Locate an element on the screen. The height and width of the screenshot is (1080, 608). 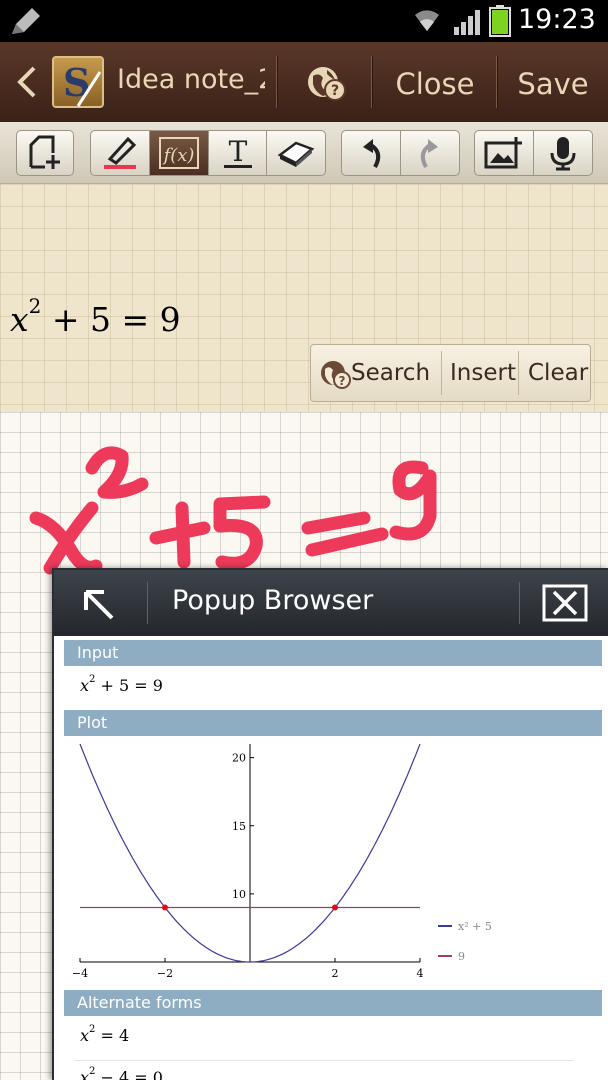
insert-image-icon is located at coordinates (503, 153).